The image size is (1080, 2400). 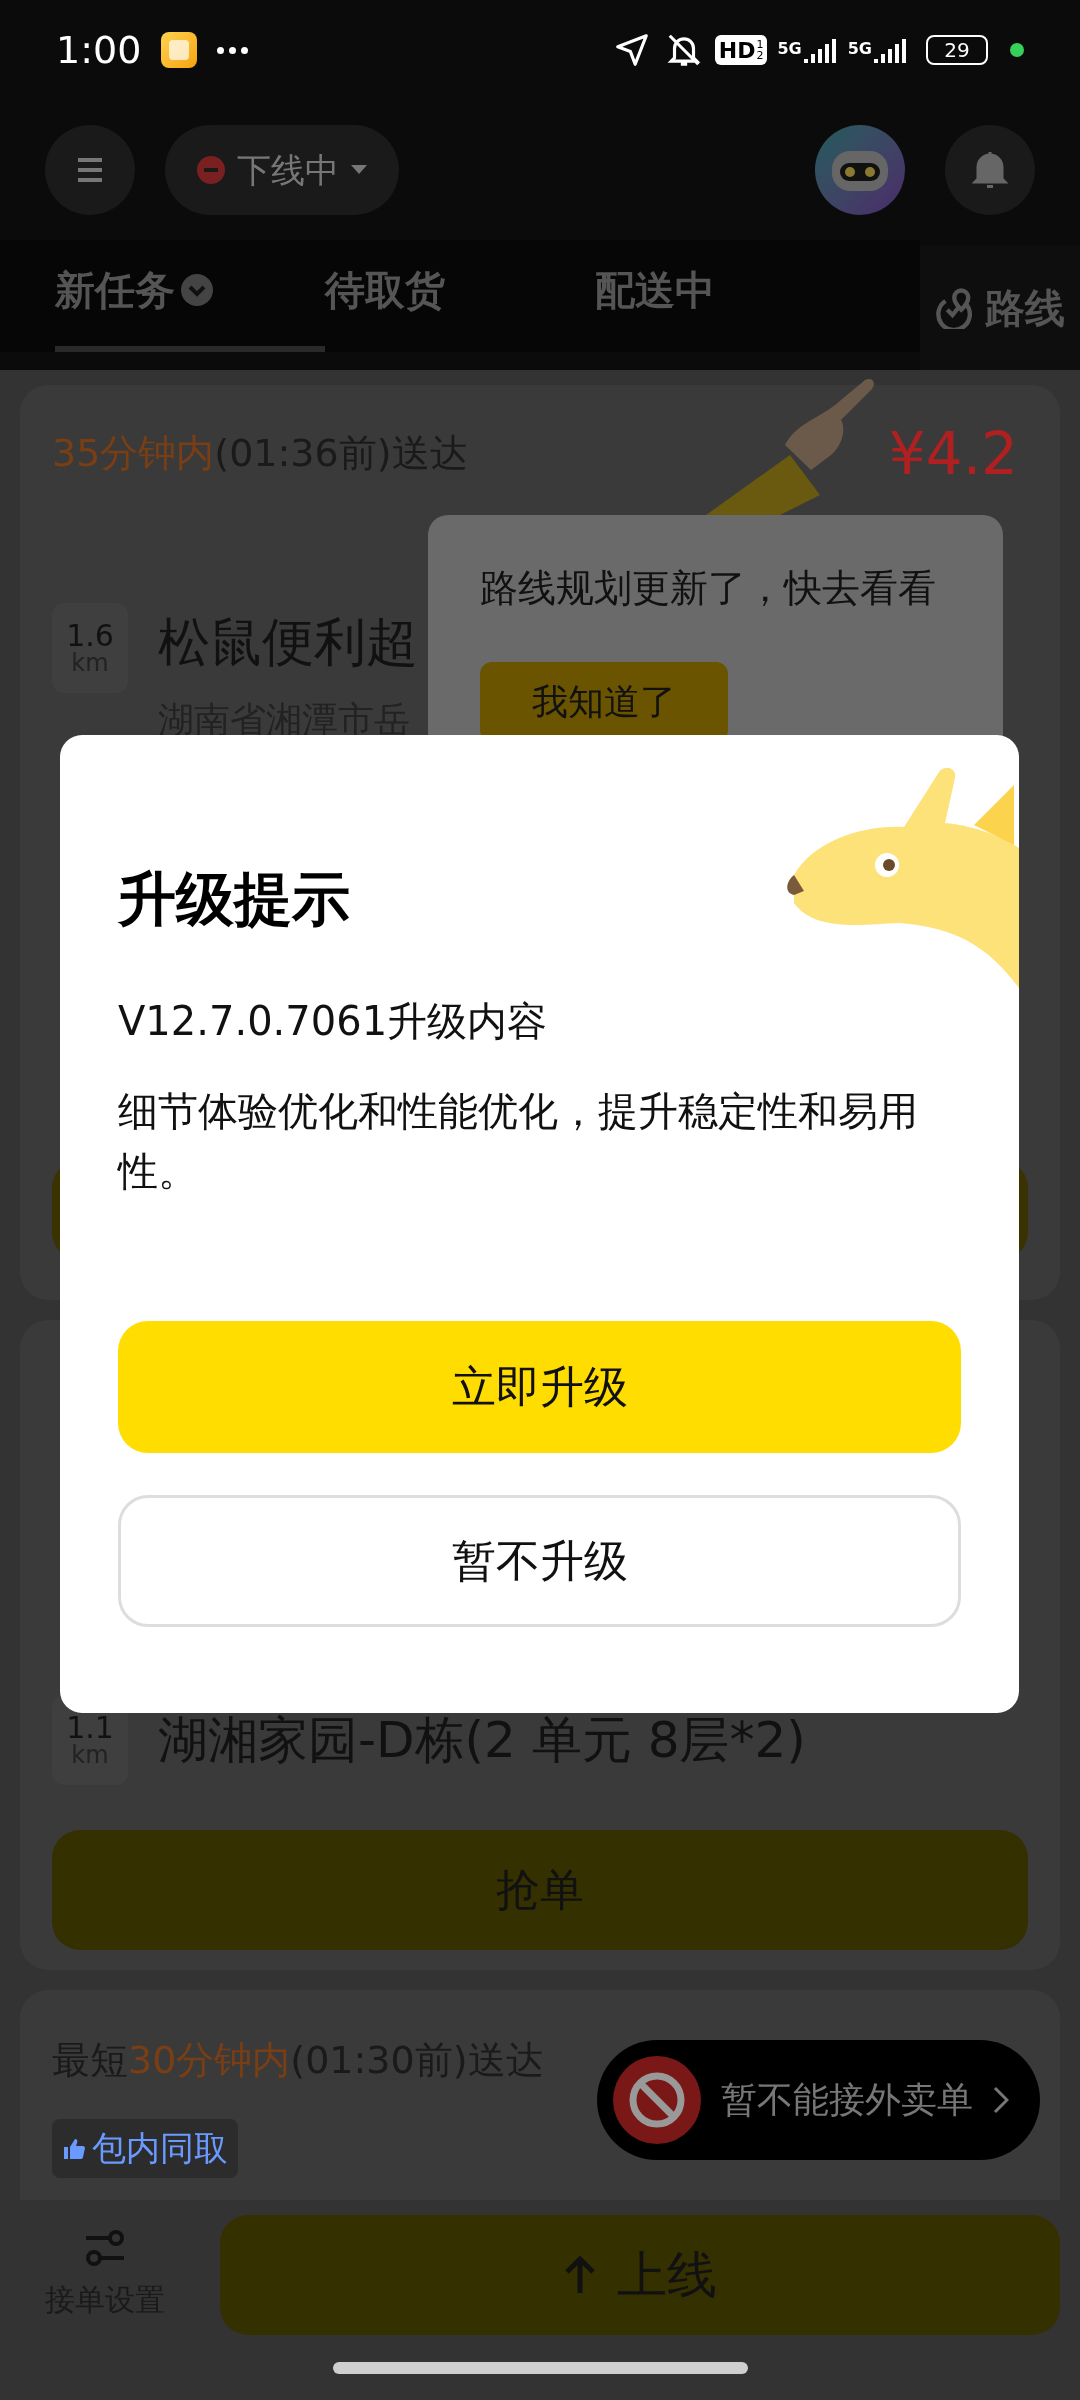 What do you see at coordinates (539, 1386) in the screenshot?
I see `upgrade-now-button: 立即升级` at bounding box center [539, 1386].